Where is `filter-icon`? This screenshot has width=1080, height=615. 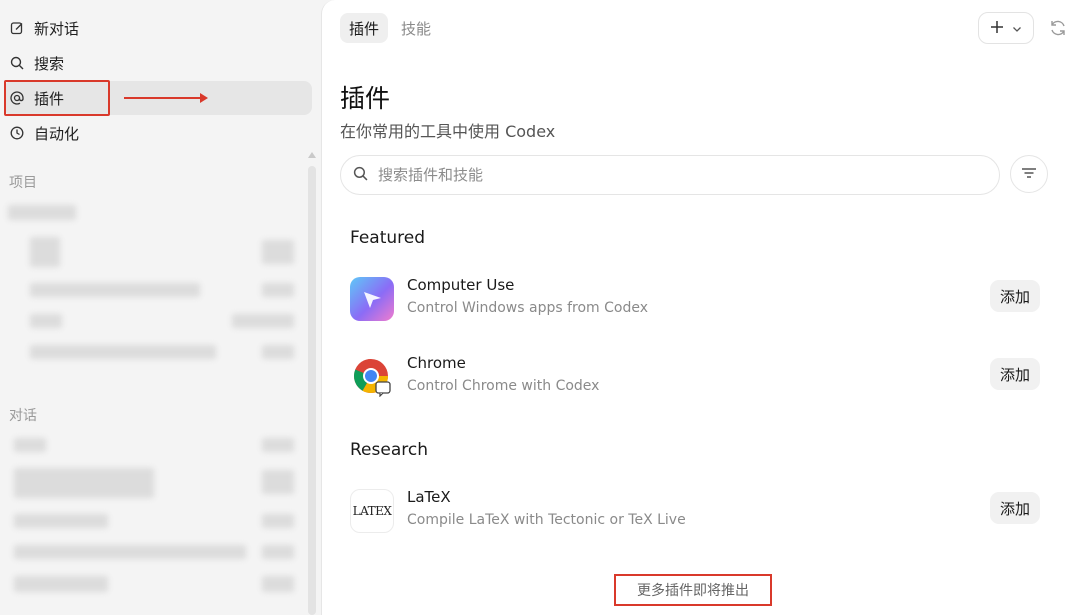 filter-icon is located at coordinates (1029, 174).